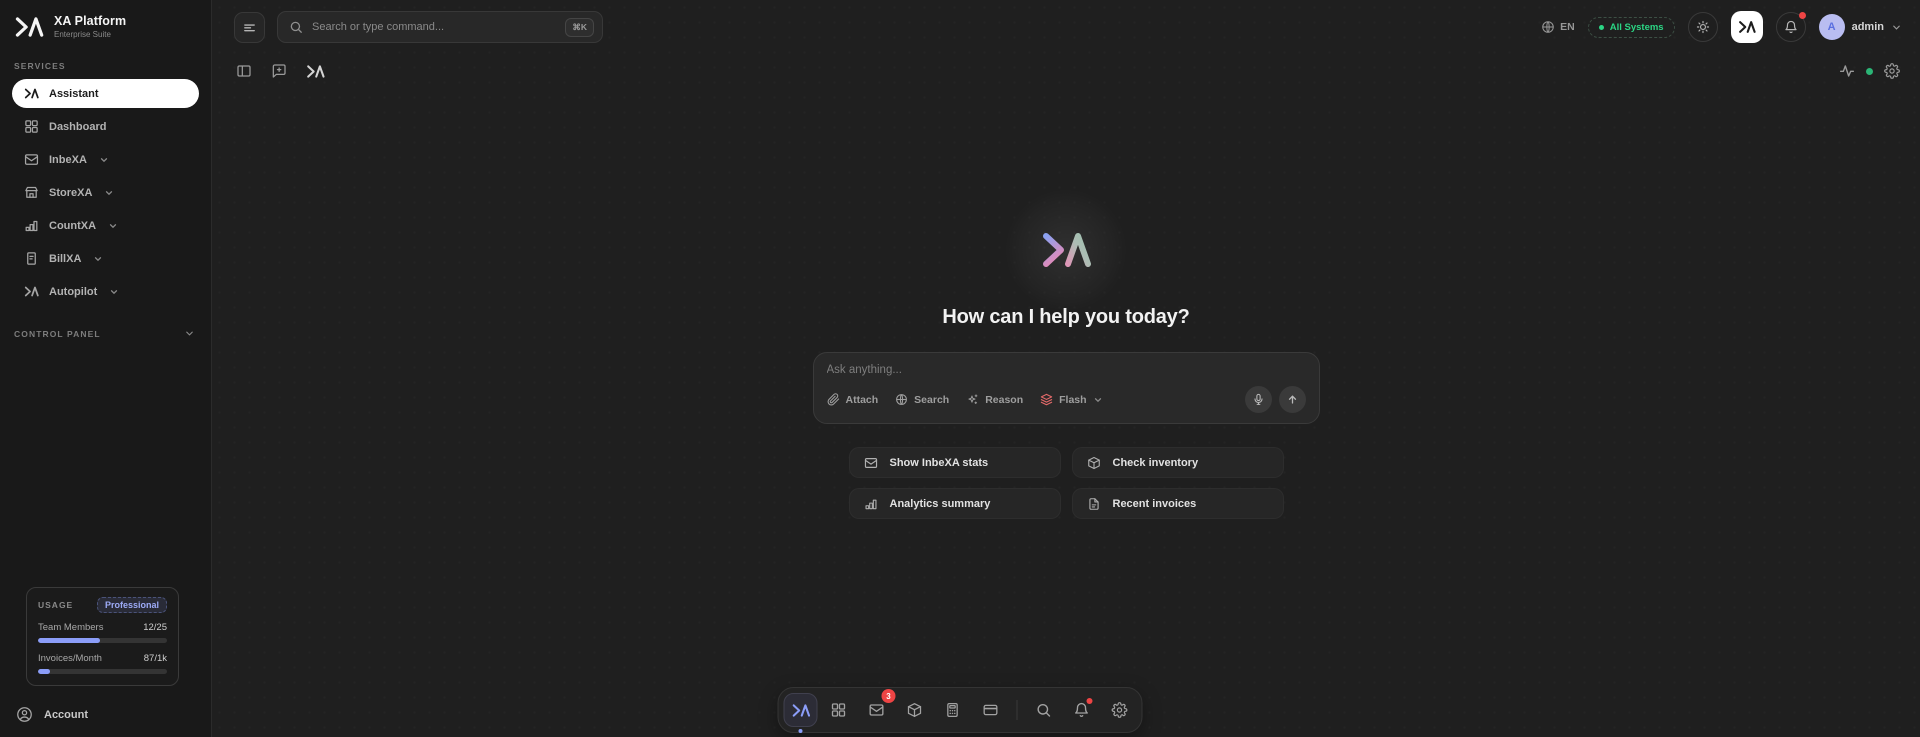 The image size is (1920, 737). What do you see at coordinates (74, 93) in the screenshot?
I see `sidebar-item-label: Assistant` at bounding box center [74, 93].